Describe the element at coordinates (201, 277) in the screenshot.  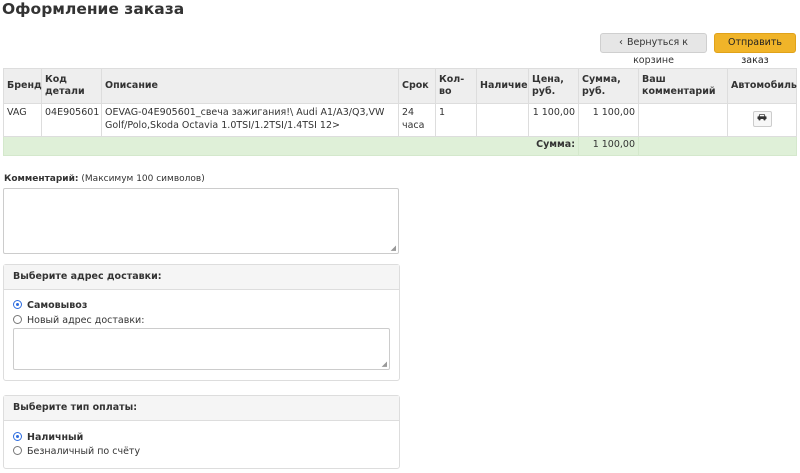
I see `delivery-panel-title: Выберите адрес доставки:` at that location.